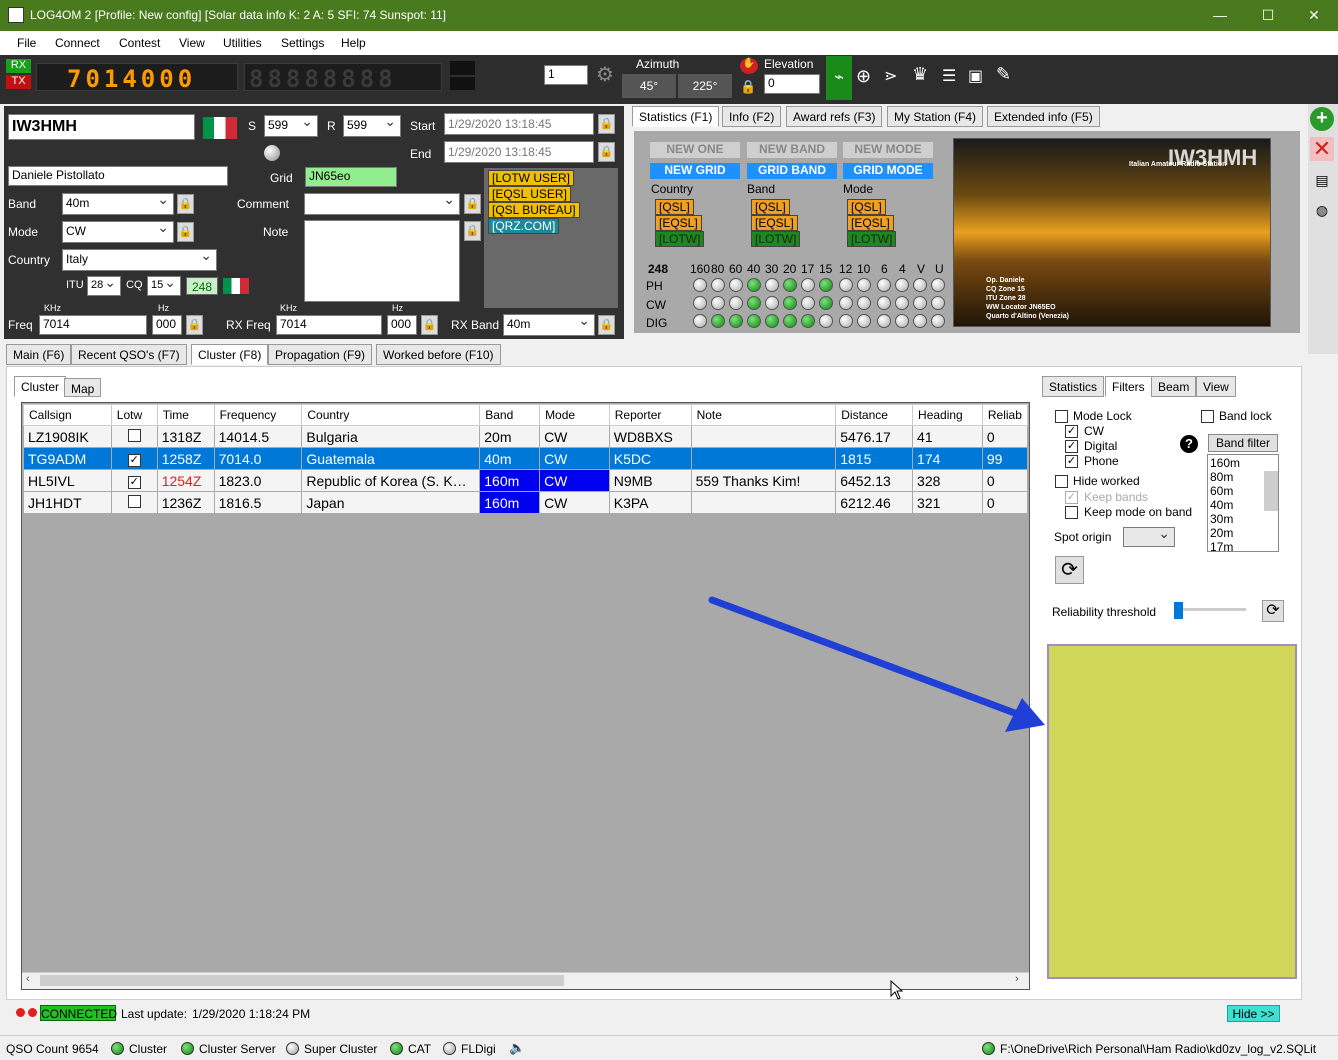  What do you see at coordinates (606, 124) in the screenshot?
I see `start-lock-icon: 🔒` at bounding box center [606, 124].